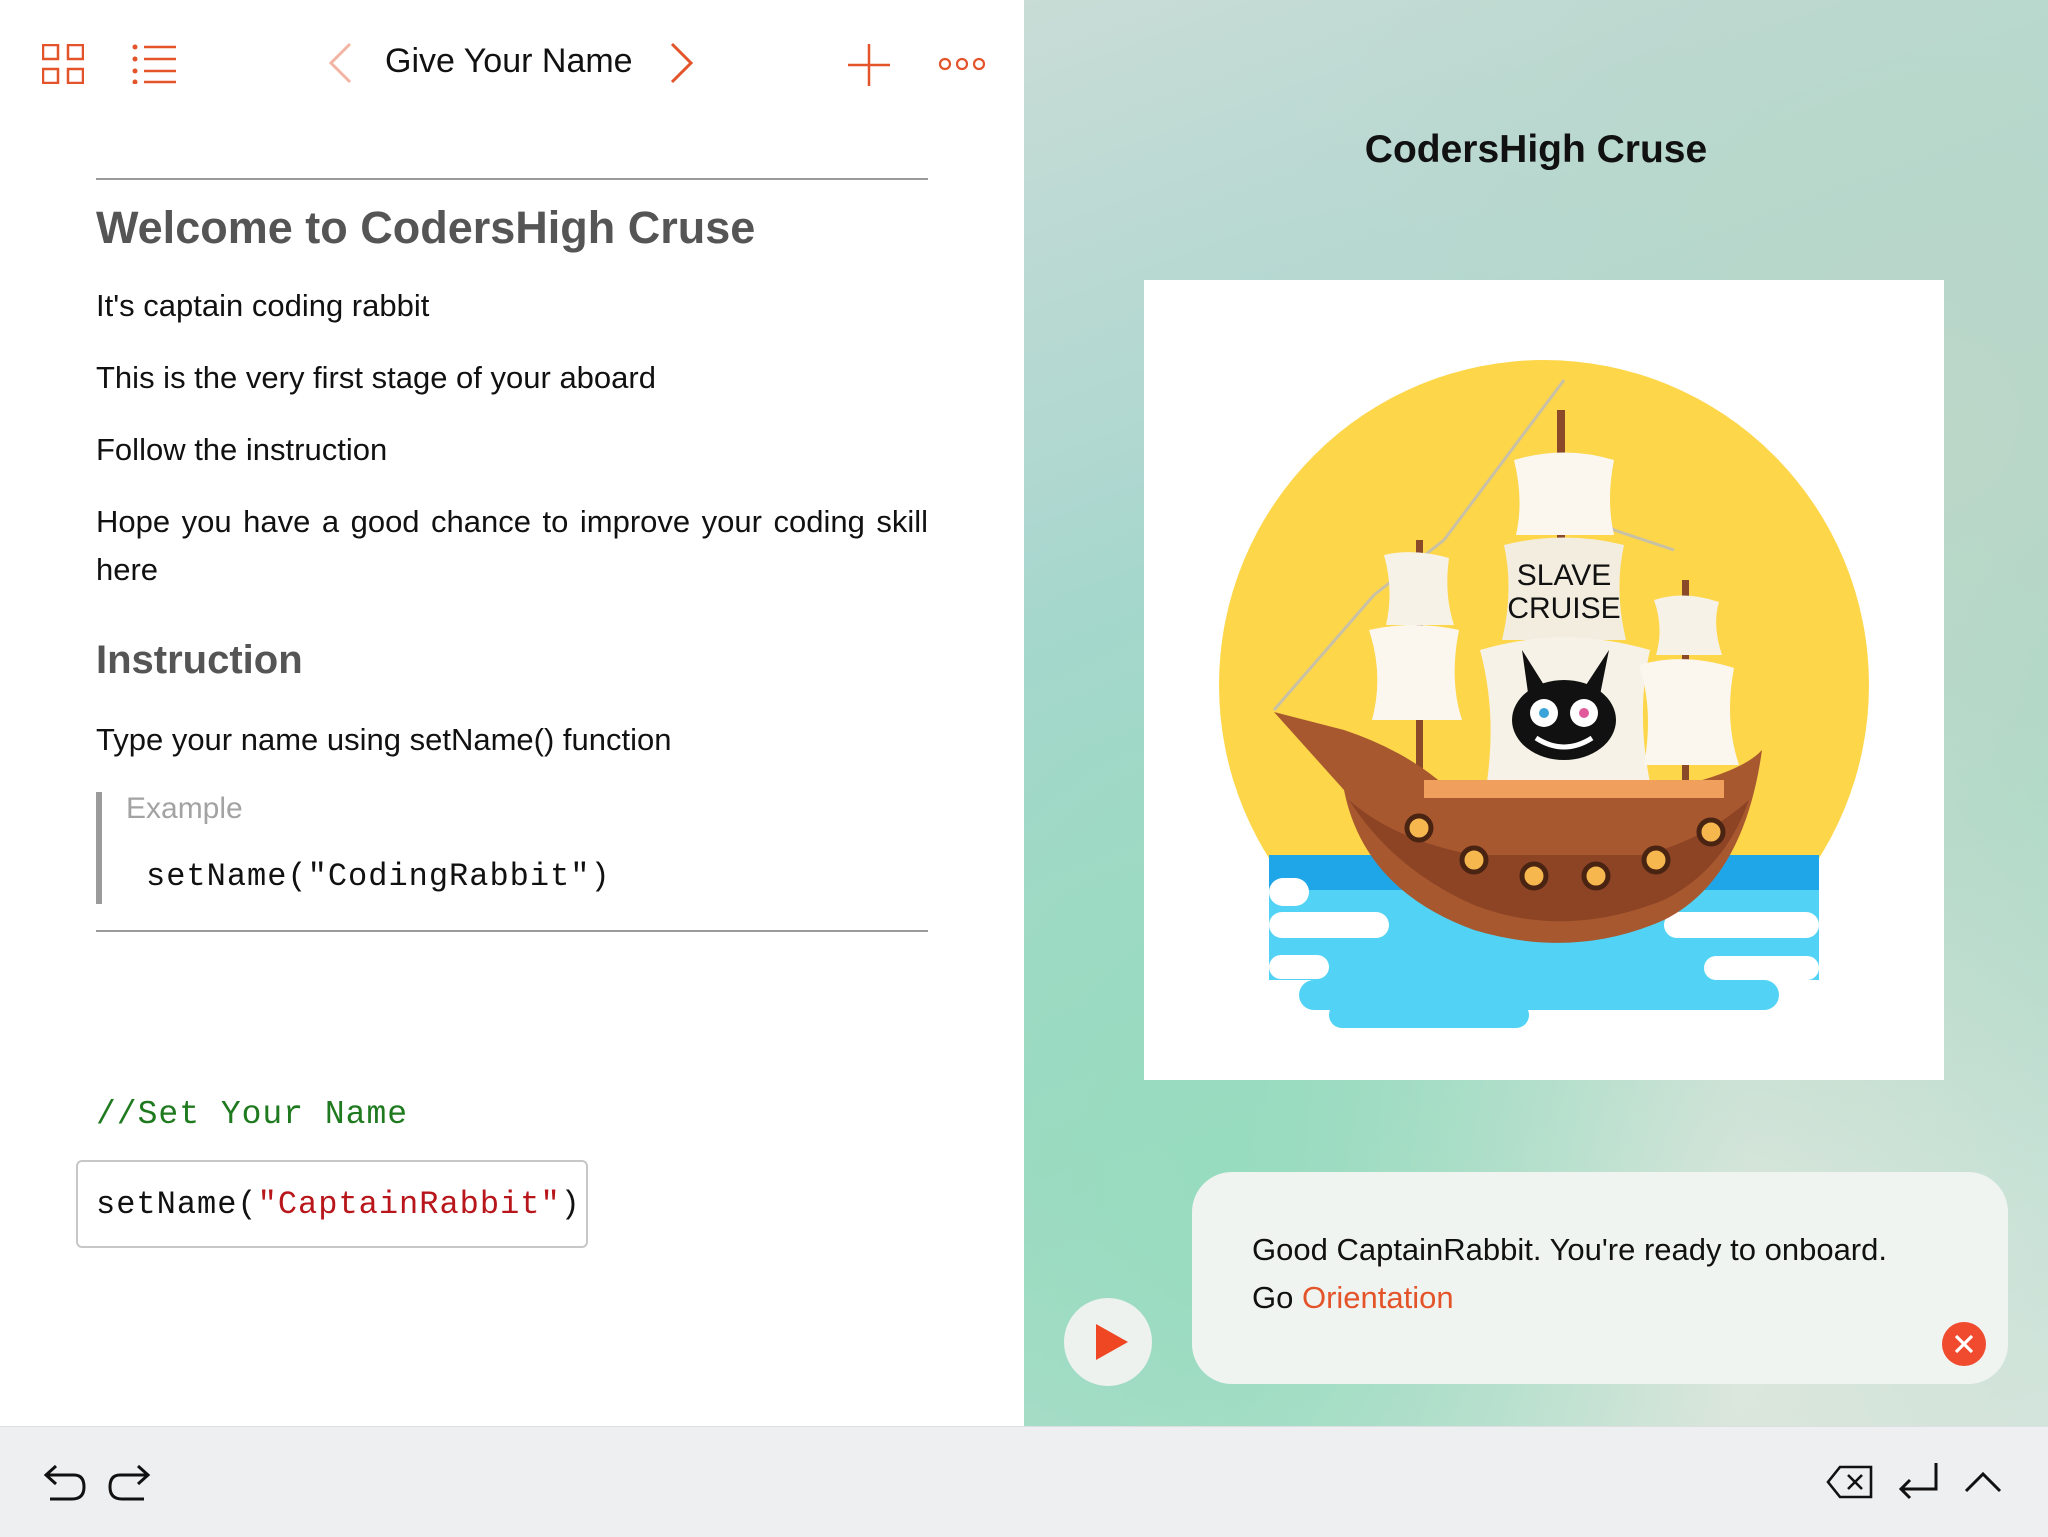  What do you see at coordinates (426, 227) in the screenshot?
I see `doc-heading: Welcome to CodersHigh Cruse` at bounding box center [426, 227].